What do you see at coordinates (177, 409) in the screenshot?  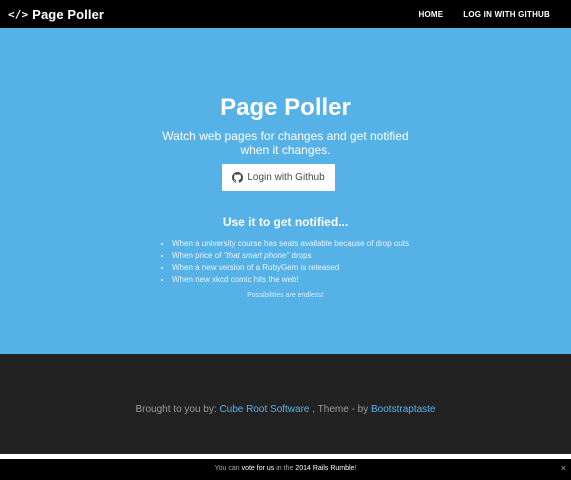 I see `footer-prefix: Brought to you by:` at bounding box center [177, 409].